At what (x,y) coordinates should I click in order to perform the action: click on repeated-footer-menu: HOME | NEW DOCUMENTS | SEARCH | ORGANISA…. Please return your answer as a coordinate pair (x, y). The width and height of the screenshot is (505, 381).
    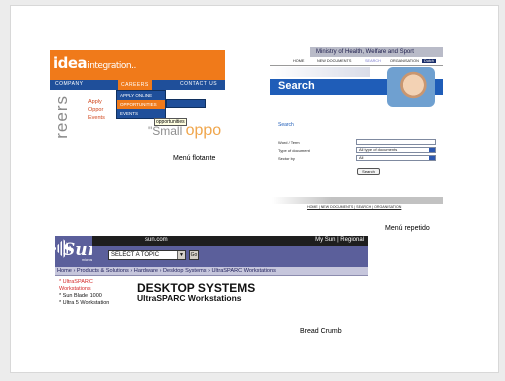
    Looking at the image, I should click on (354, 207).